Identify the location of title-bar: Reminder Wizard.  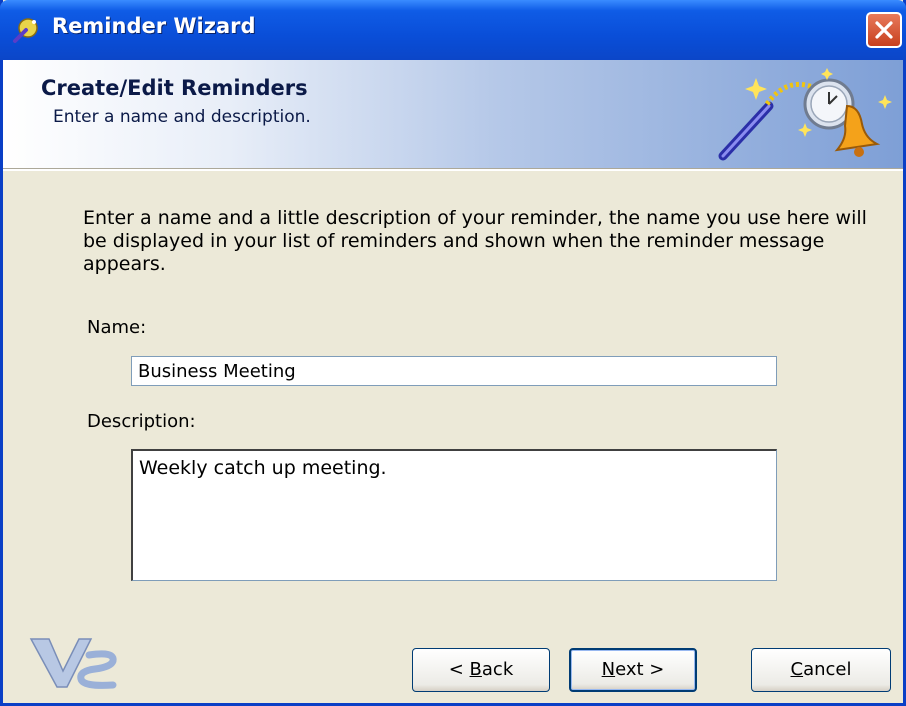
(453, 30).